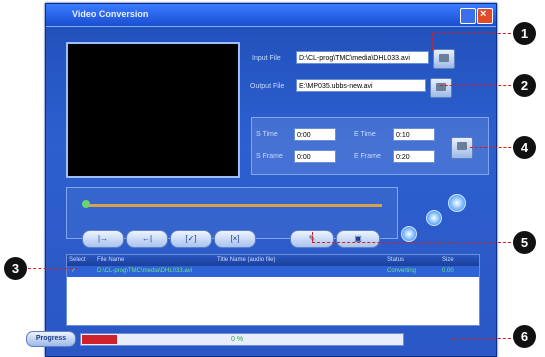 This screenshot has width=545, height=357. I want to click on callout-6: 6, so click(524, 336).